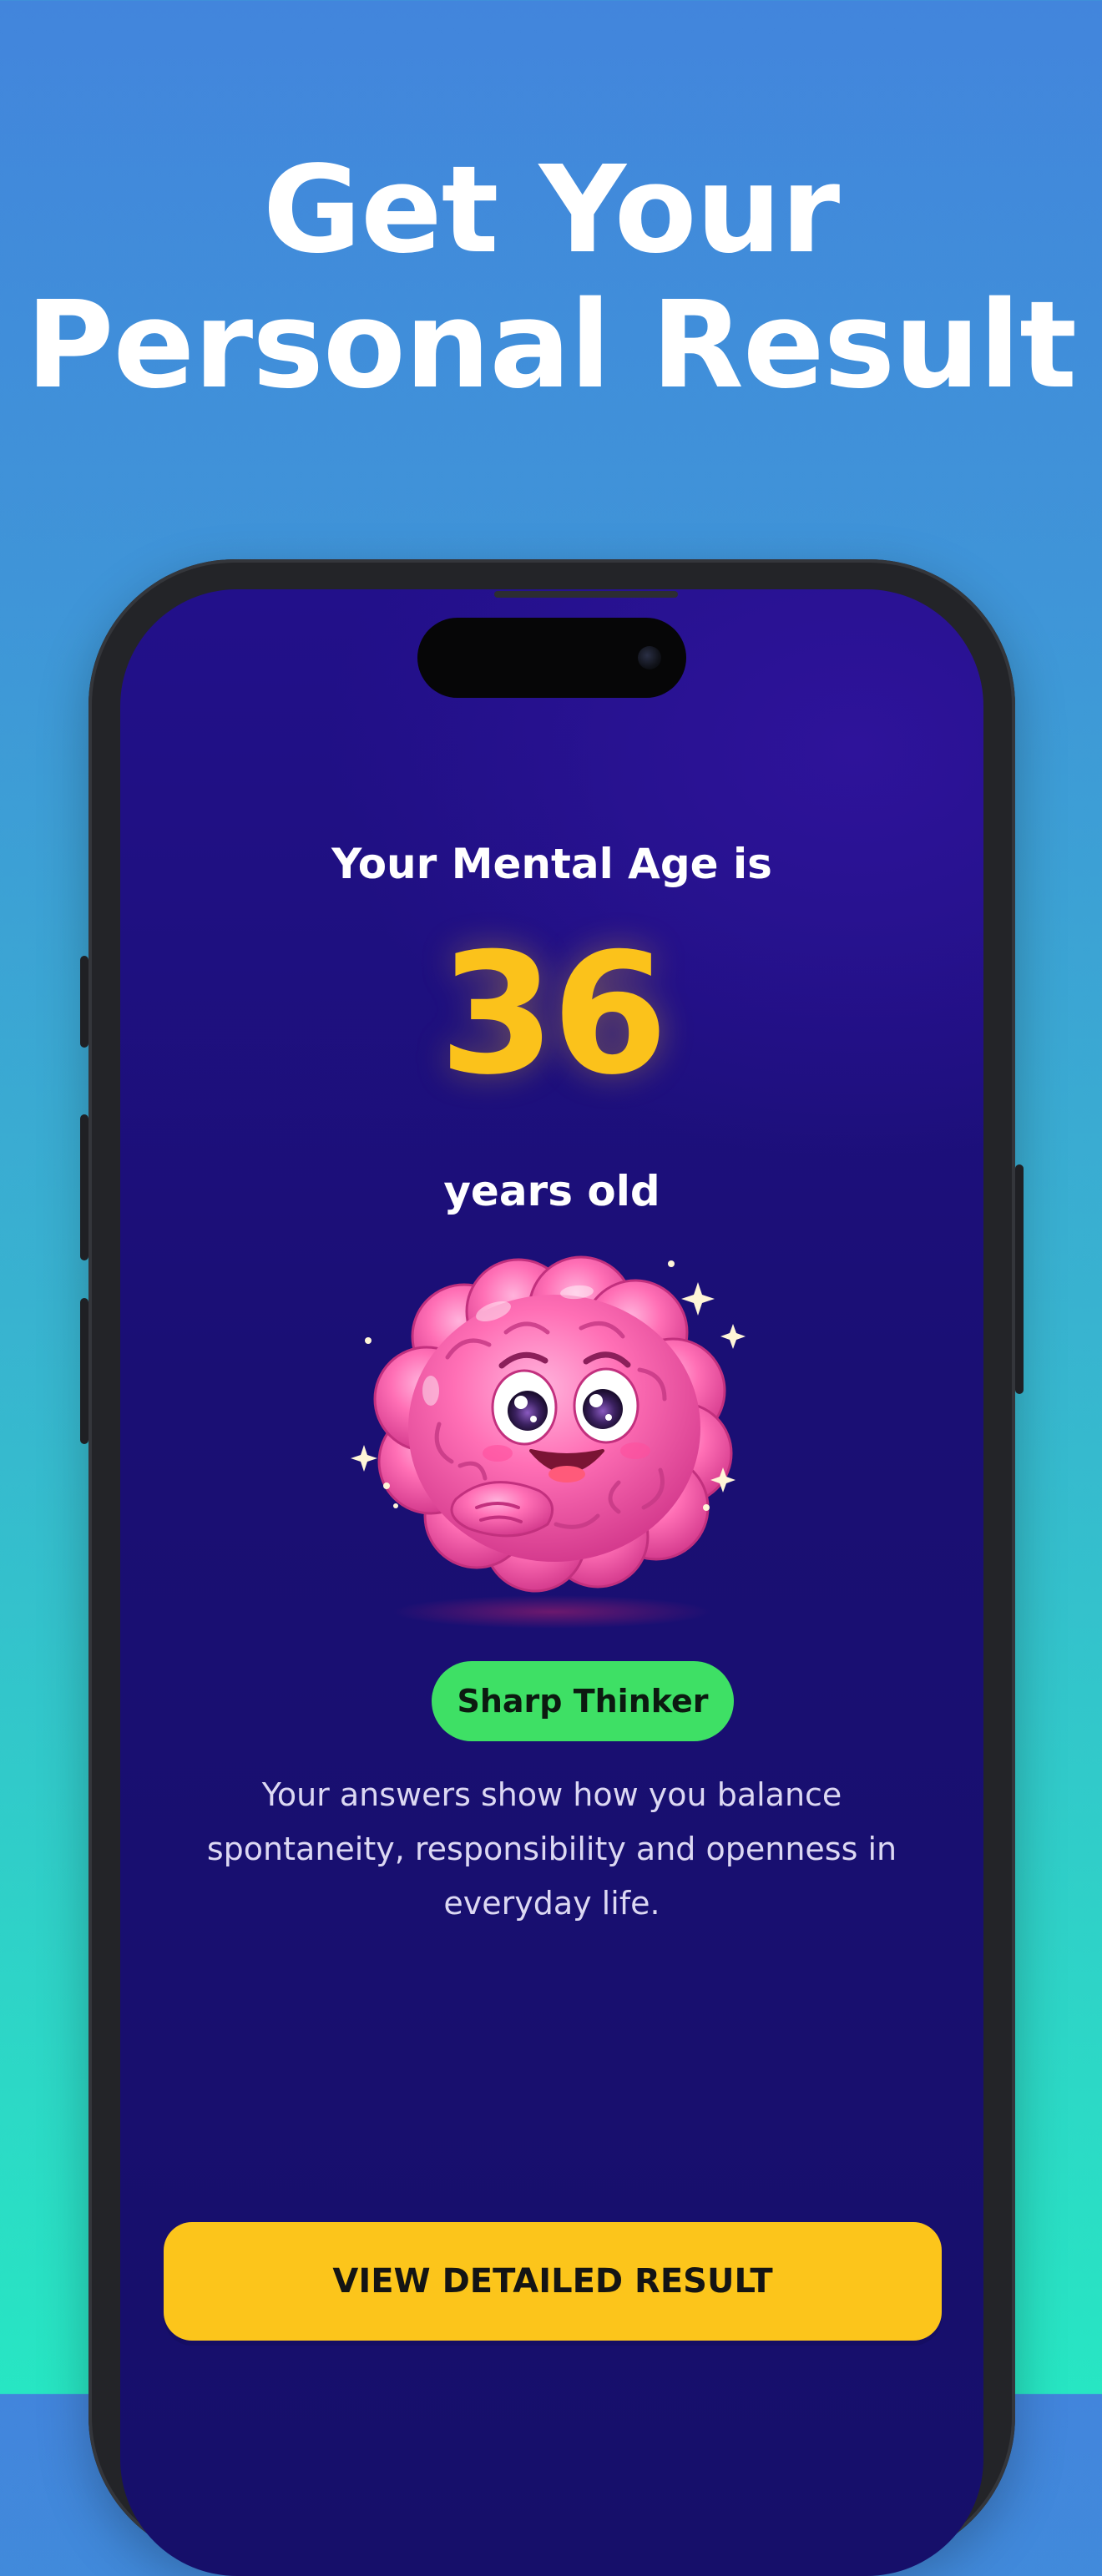 The height and width of the screenshot is (2576, 1102). I want to click on front-camera-icon, so click(649, 657).